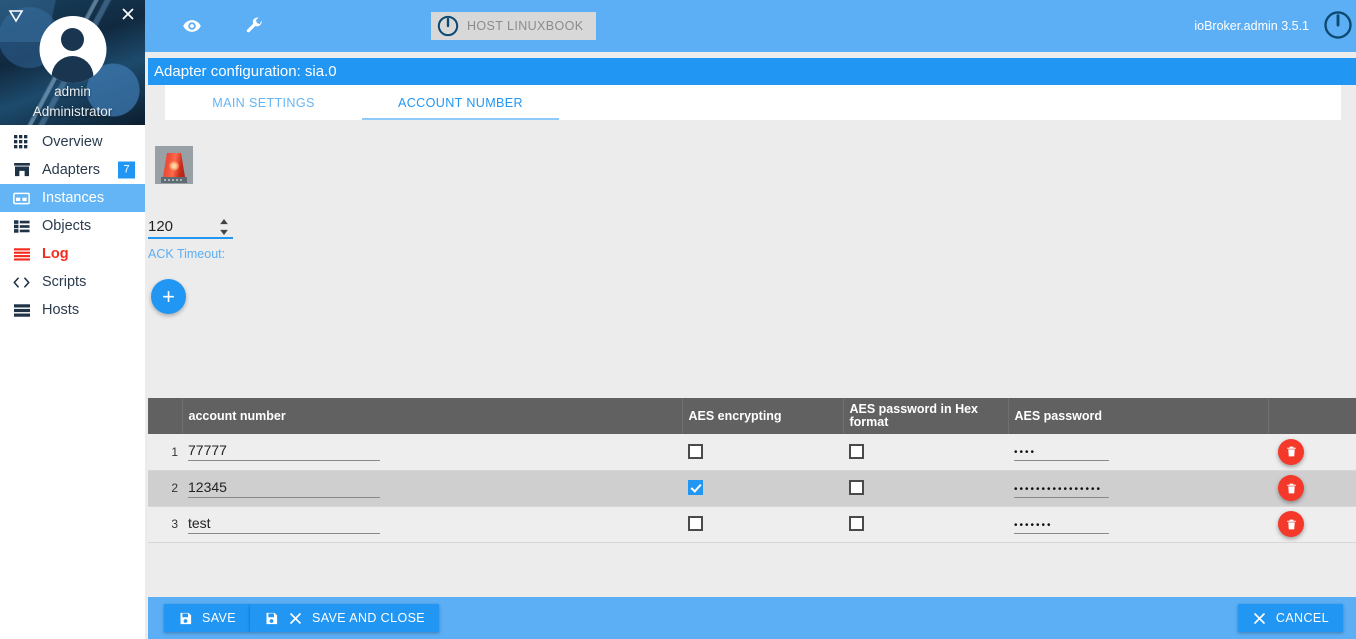 Image resolution: width=1356 pixels, height=639 pixels. What do you see at coordinates (72, 198) in the screenshot?
I see `sidebar-item-instances: Instances` at bounding box center [72, 198].